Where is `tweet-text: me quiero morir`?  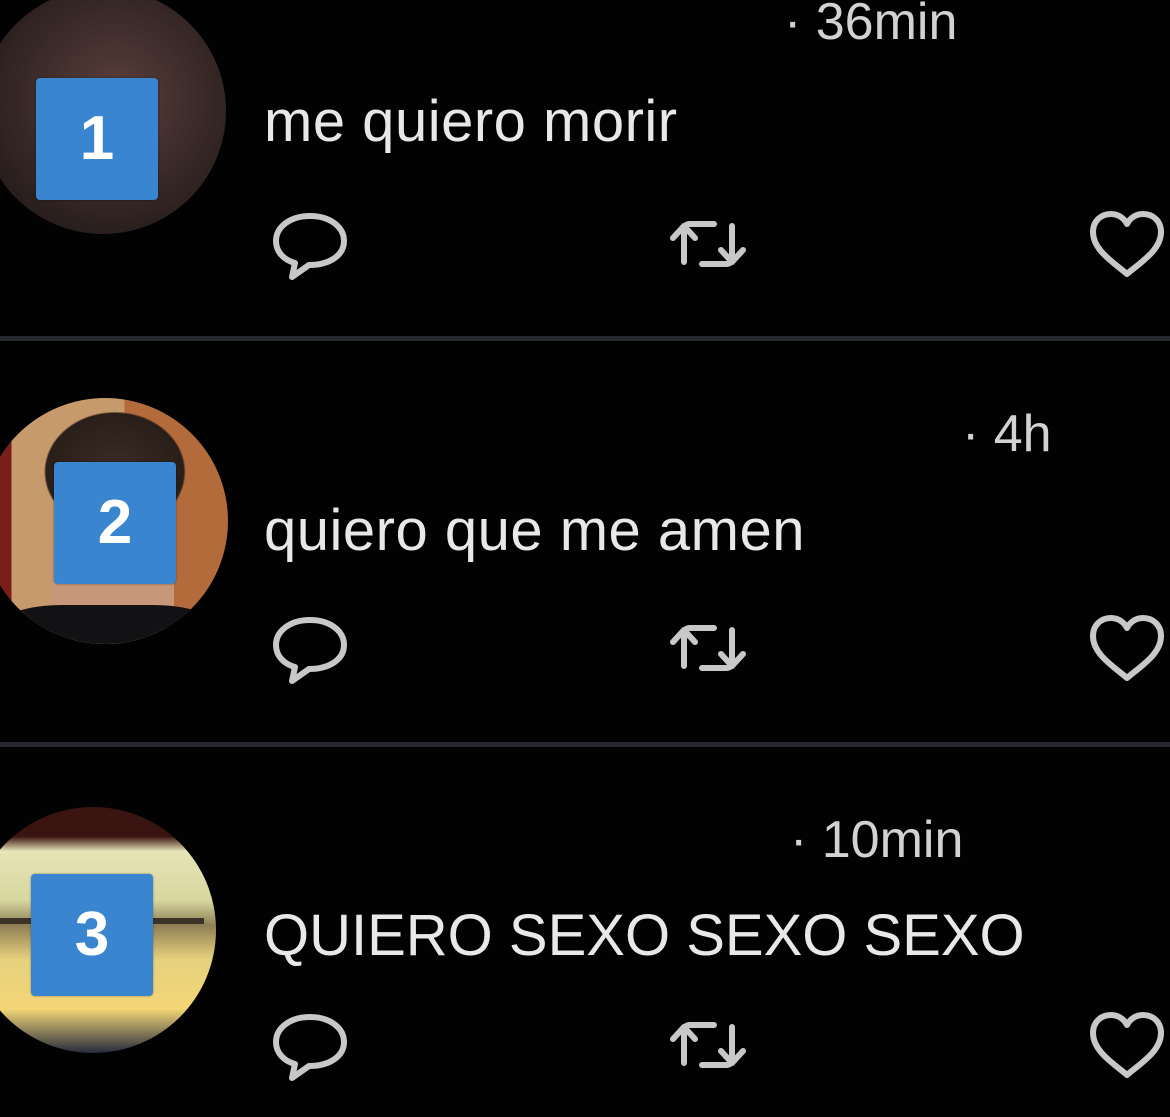
tweet-text: me quiero morir is located at coordinates (471, 121).